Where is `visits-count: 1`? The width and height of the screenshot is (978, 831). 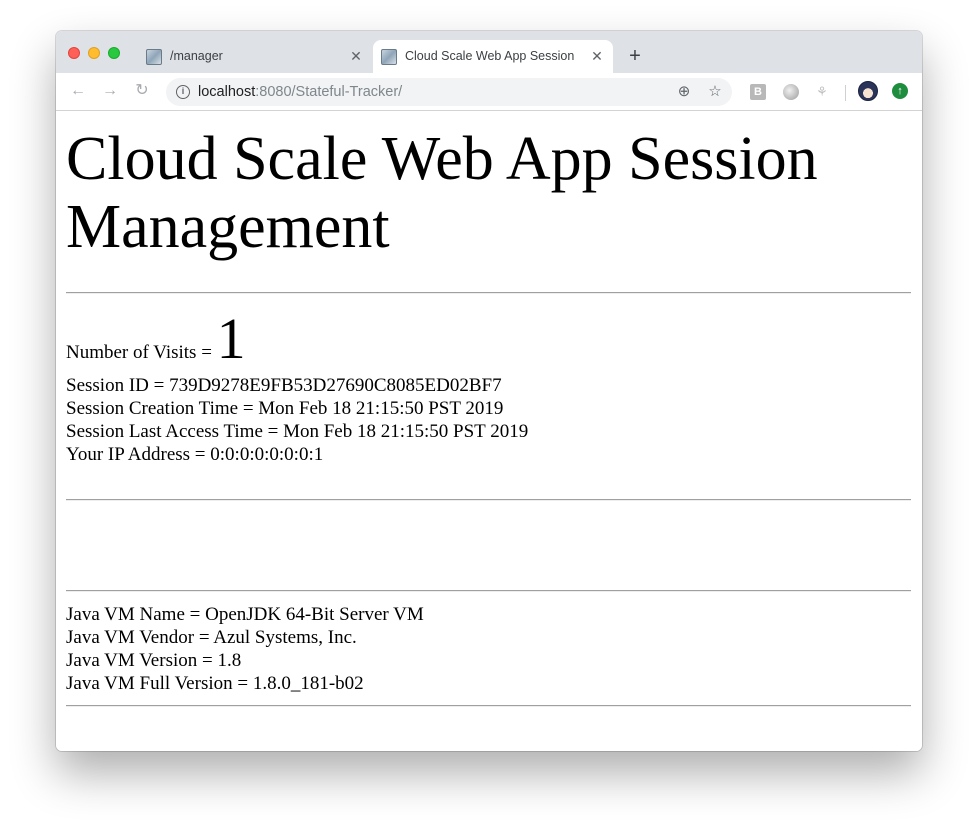
visits-count: 1 is located at coordinates (231, 338).